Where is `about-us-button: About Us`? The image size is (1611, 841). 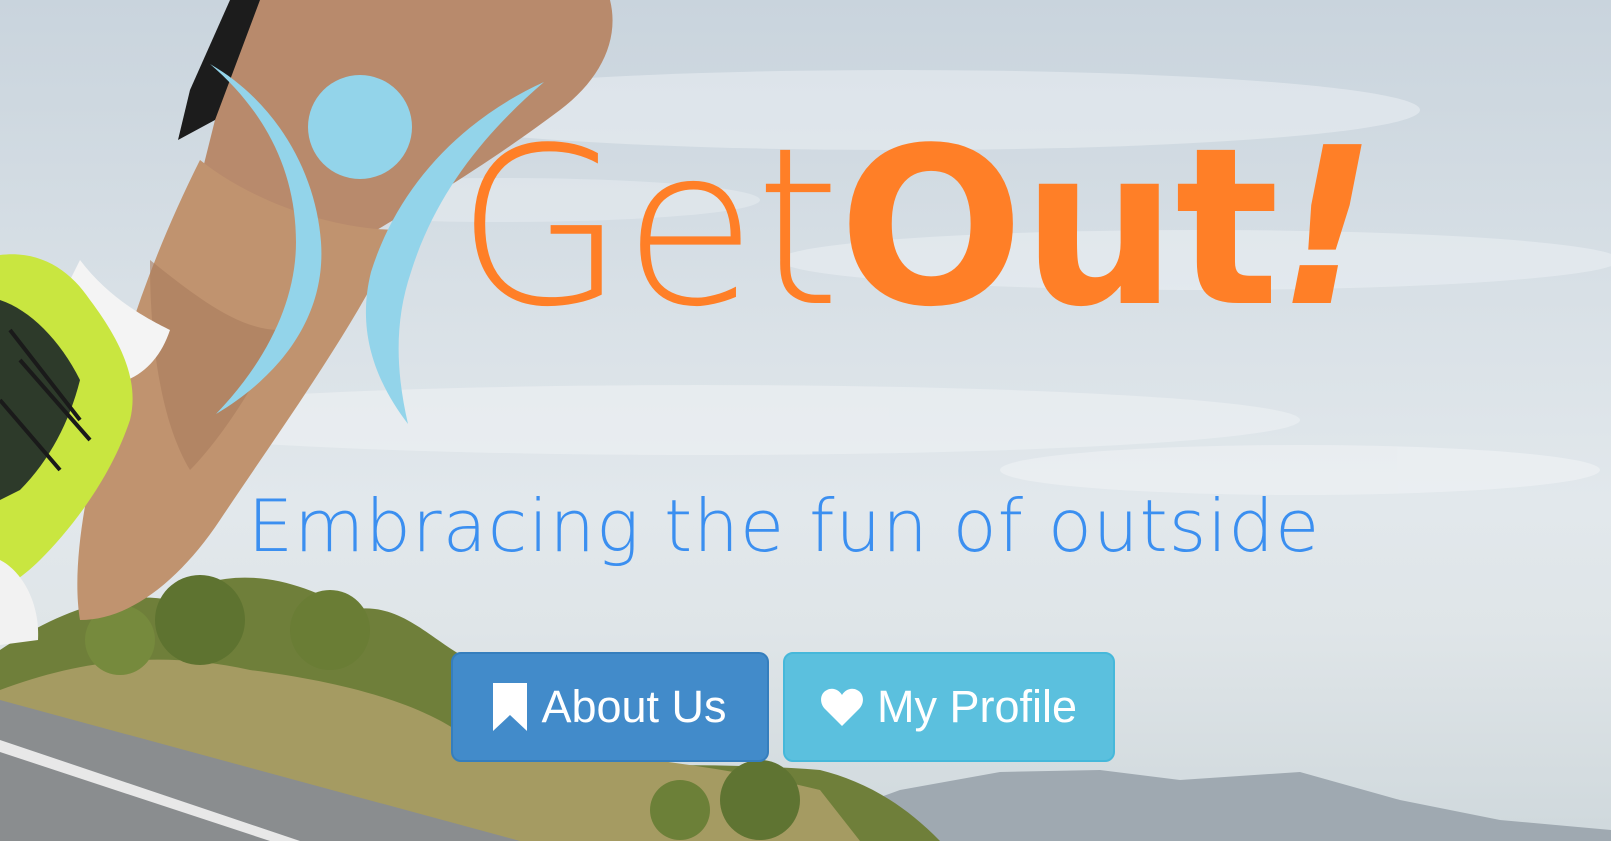
about-us-button: About Us is located at coordinates (610, 707).